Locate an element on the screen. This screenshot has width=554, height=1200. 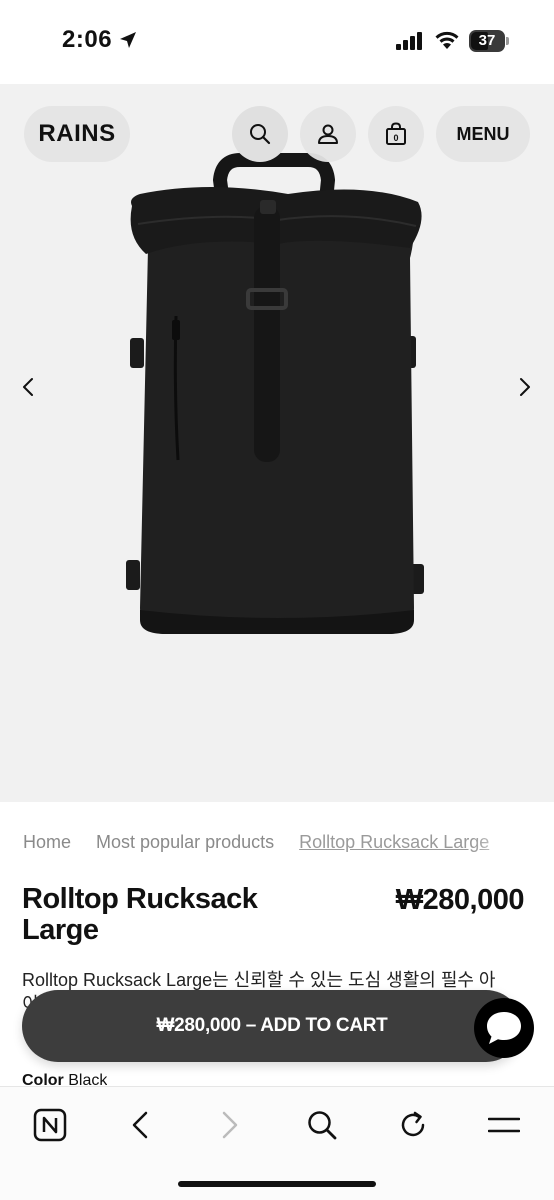
reload-button is located at coordinates (413, 1125).